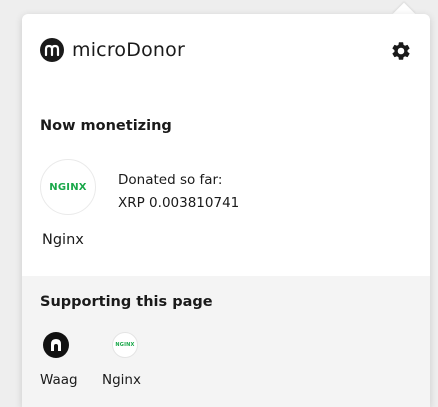 This screenshot has height=407, width=438. What do you see at coordinates (106, 126) in the screenshot?
I see `now-monetizing-title: Now monetizing` at bounding box center [106, 126].